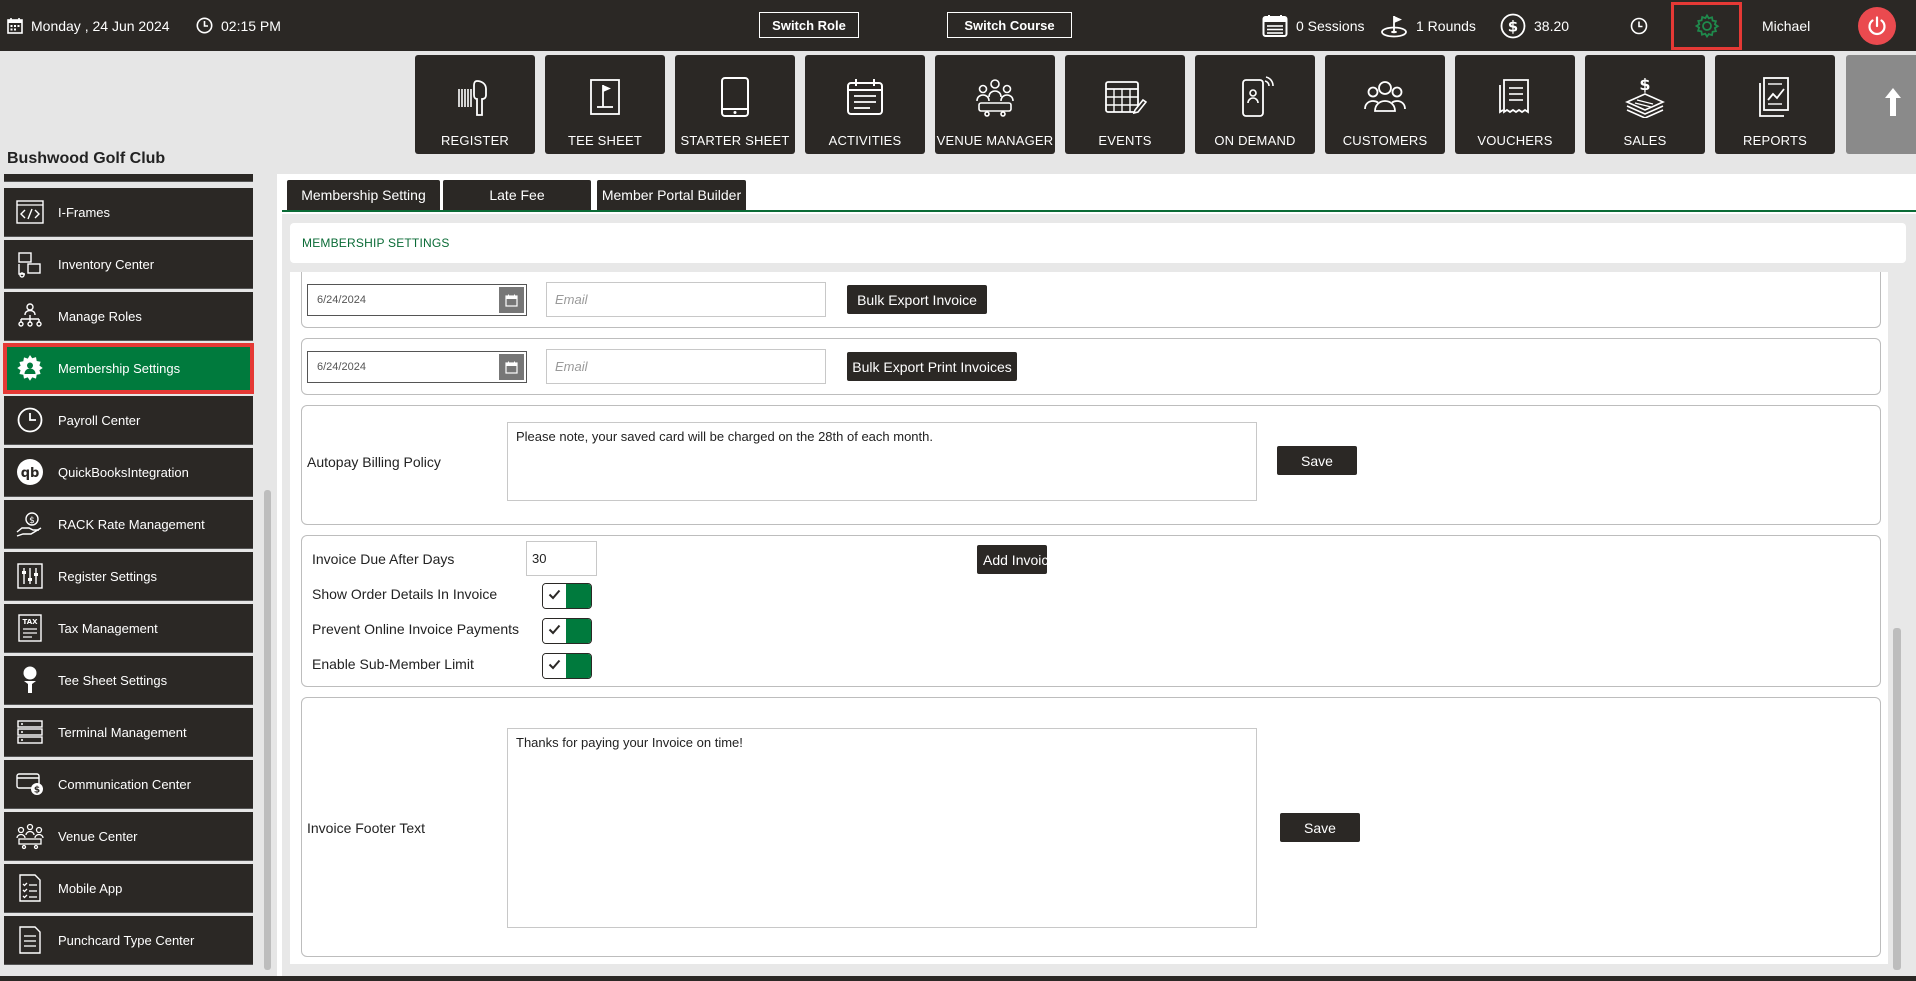 The image size is (1916, 981). I want to click on sidebar-item-quickbooks-integration: qb QuickBooksIntegration, so click(128, 472).